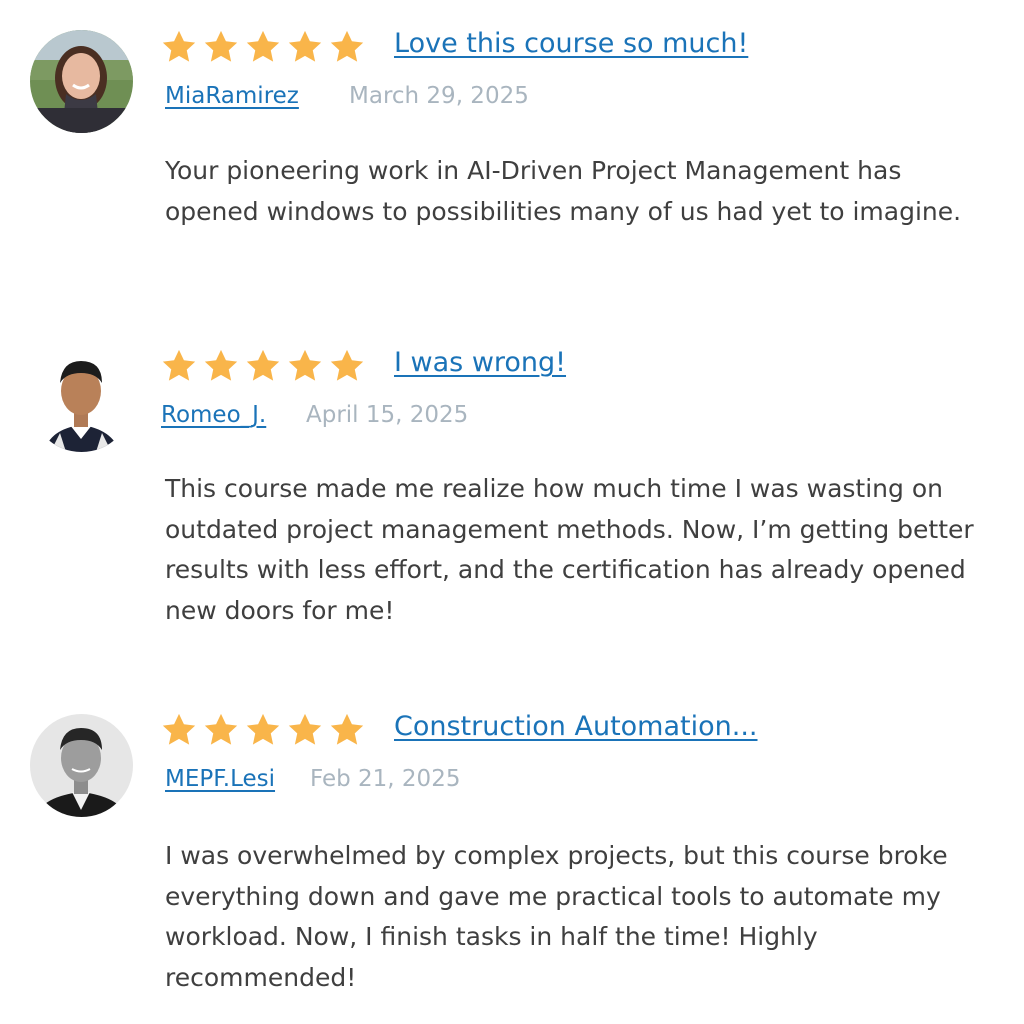 The image size is (1024, 1024). What do you see at coordinates (385, 779) in the screenshot?
I see `review-date: Feb 21, 2025` at bounding box center [385, 779].